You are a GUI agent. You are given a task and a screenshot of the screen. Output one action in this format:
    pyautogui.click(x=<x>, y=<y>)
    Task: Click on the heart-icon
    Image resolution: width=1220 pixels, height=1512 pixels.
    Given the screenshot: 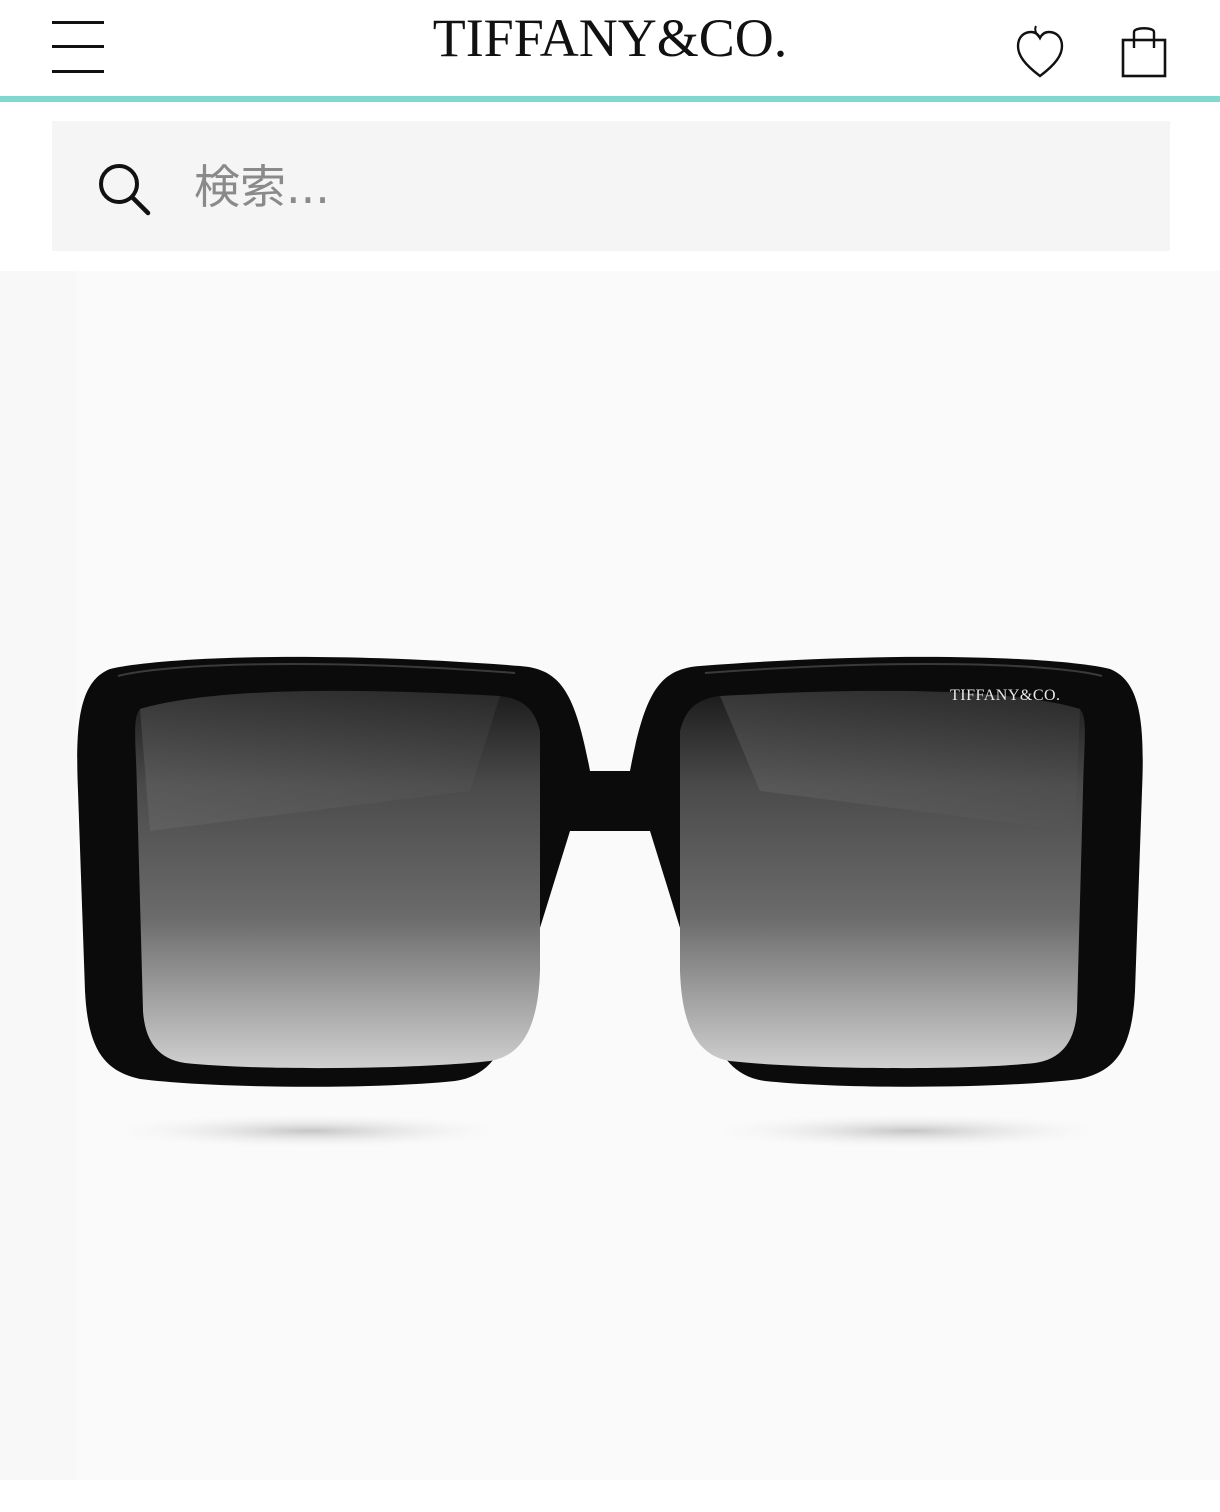 What is the action you would take?
    pyautogui.click(x=1040, y=51)
    